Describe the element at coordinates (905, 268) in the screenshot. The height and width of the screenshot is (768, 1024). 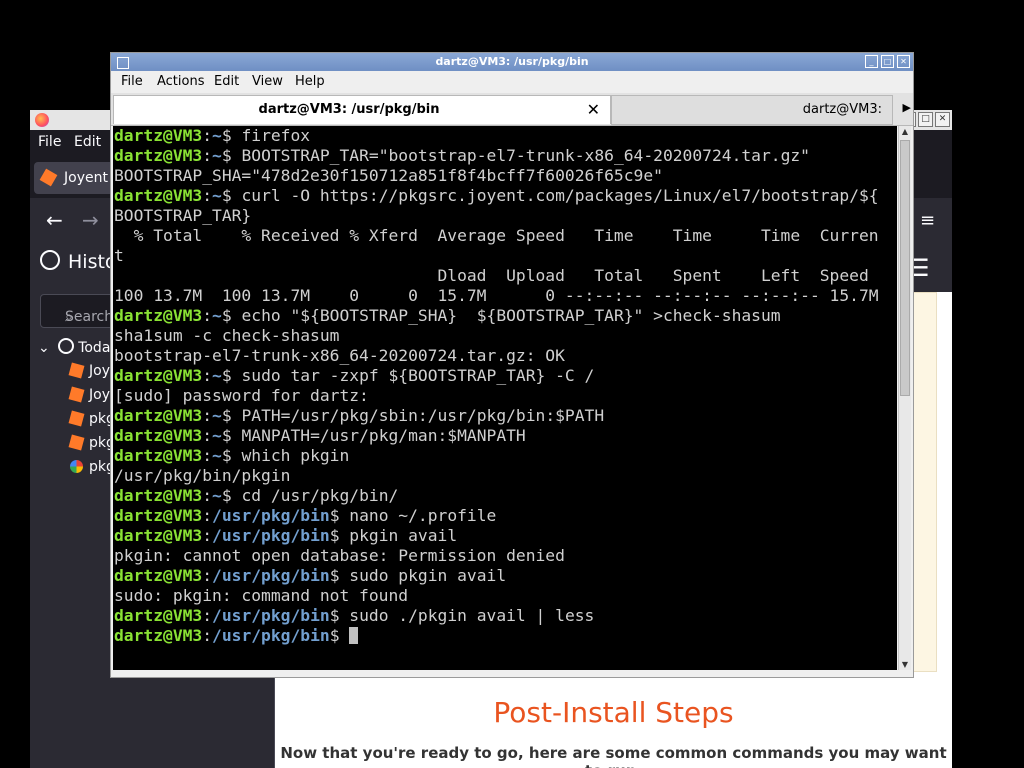
I see `scrollbar-thumb` at that location.